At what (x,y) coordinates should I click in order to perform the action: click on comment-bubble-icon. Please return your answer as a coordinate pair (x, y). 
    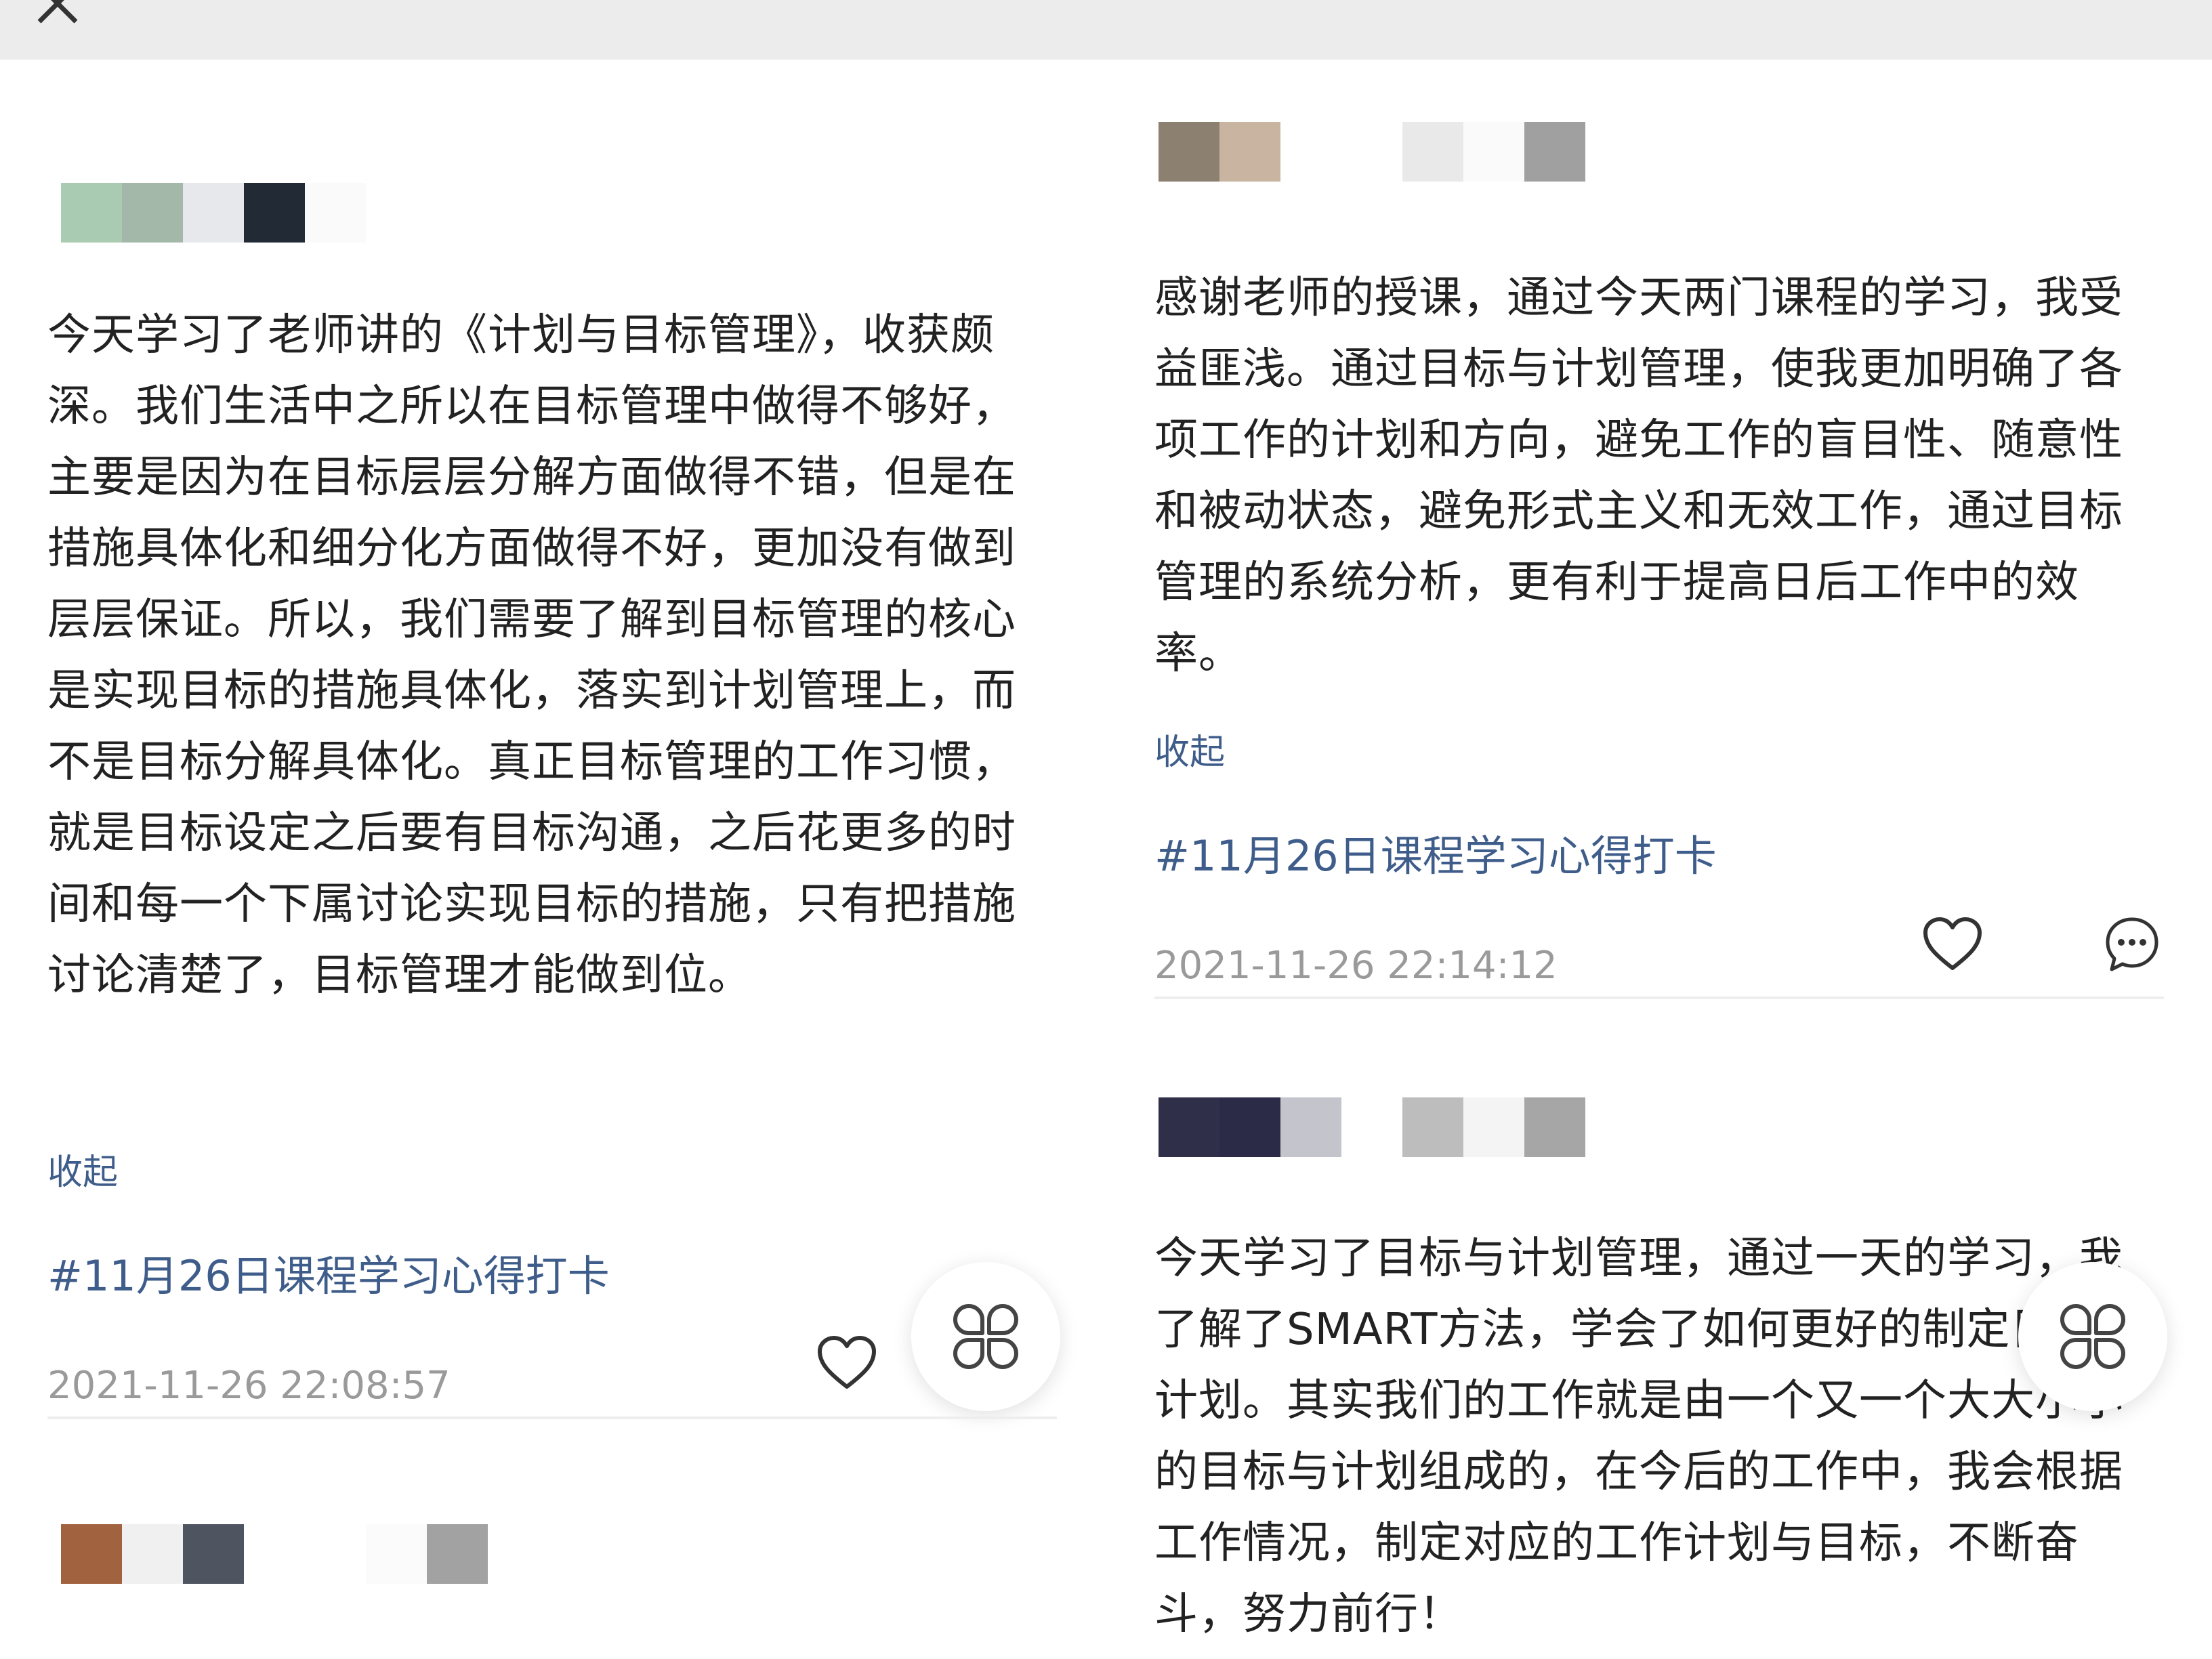
    Looking at the image, I should click on (2132, 944).